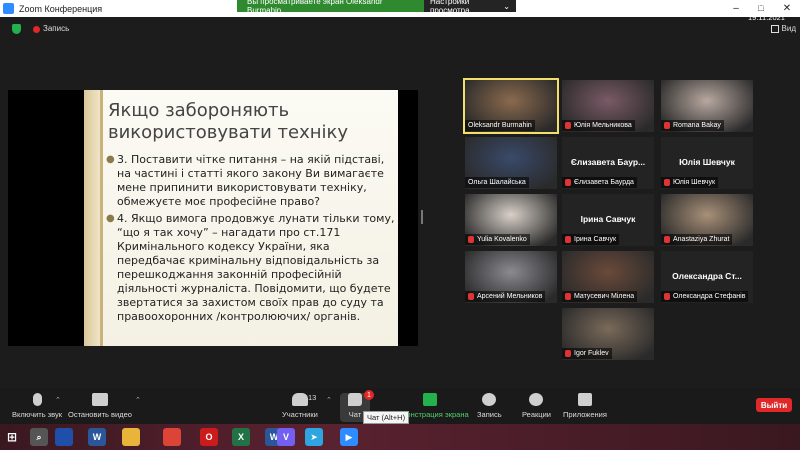  I want to click on unmute-label: Включить звук, so click(37, 414).